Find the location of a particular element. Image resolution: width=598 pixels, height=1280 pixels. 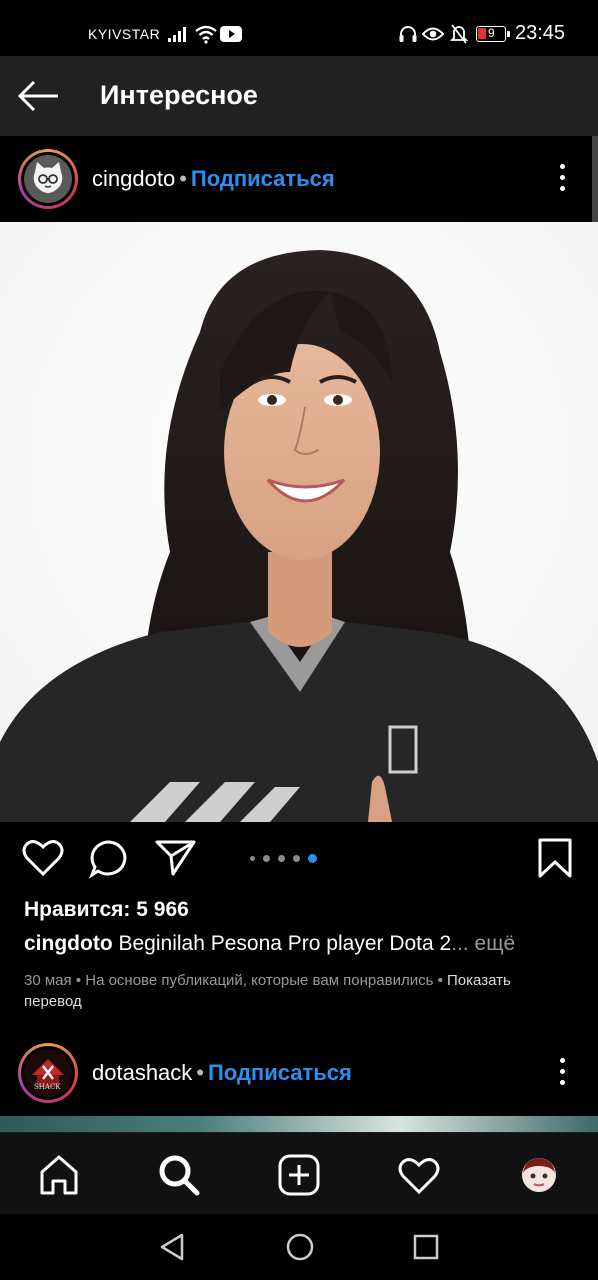

likes-count: Нравится: 5 966 is located at coordinates (106, 910).